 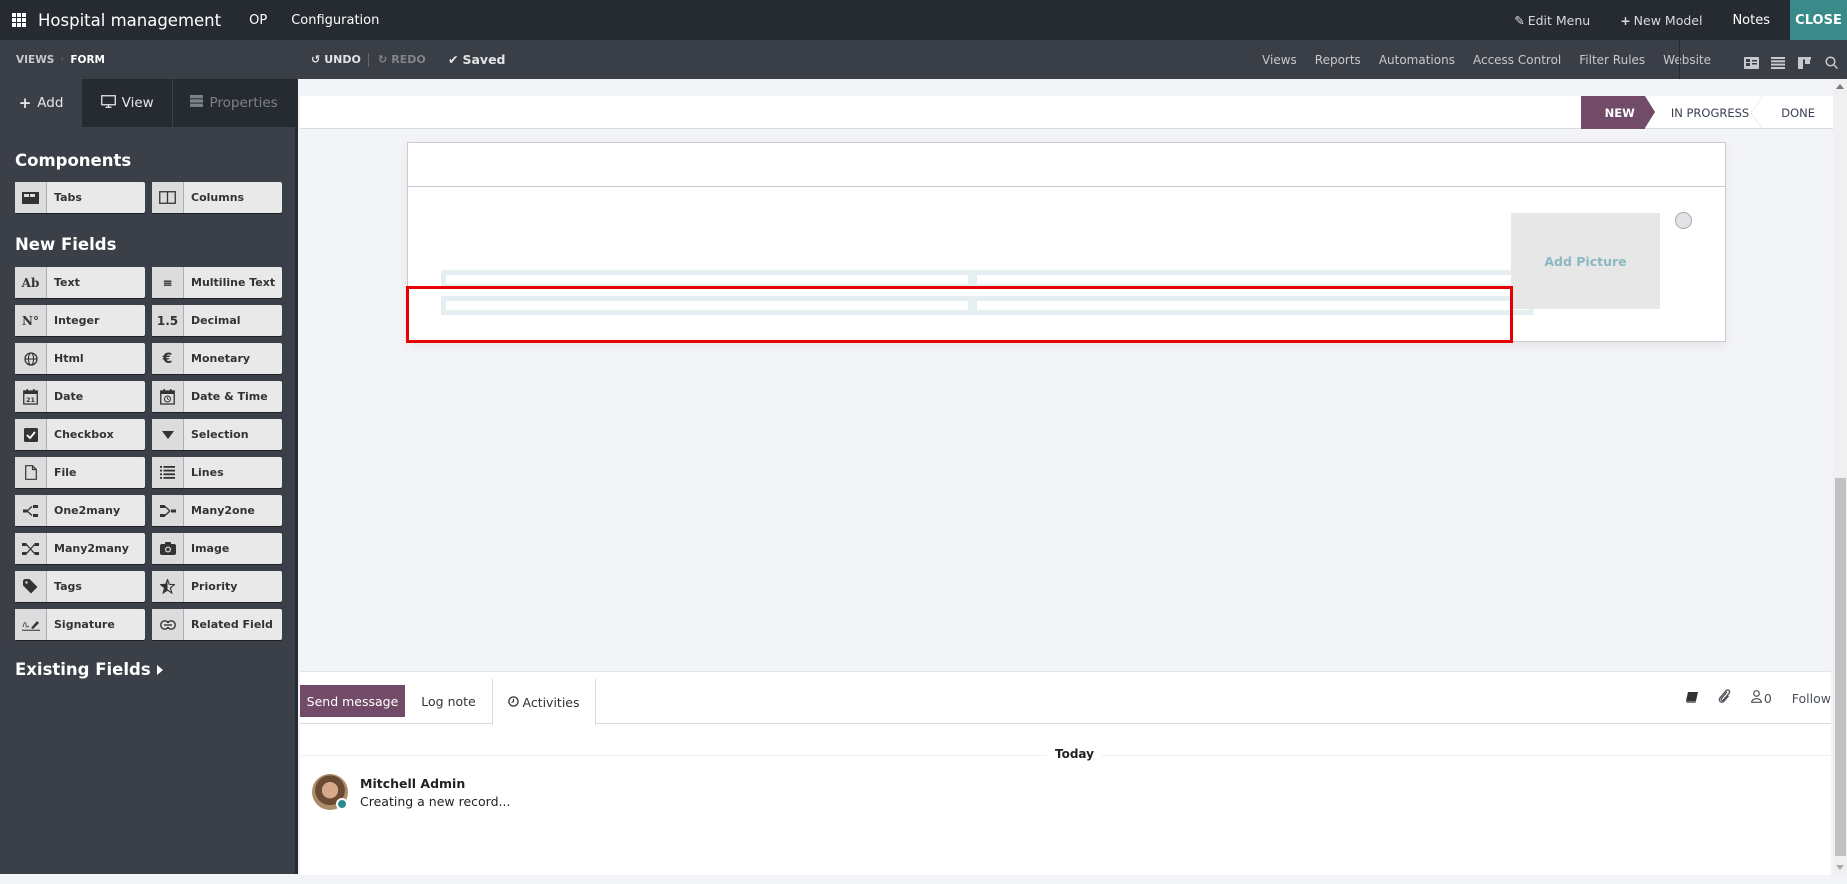 What do you see at coordinates (1074, 754) in the screenshot?
I see `date-separator-label: Today` at bounding box center [1074, 754].